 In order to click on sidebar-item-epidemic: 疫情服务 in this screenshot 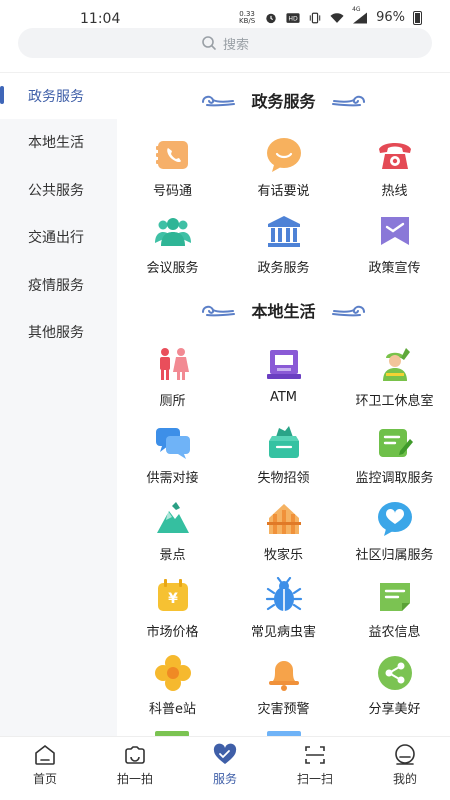, I will do `click(58, 285)`.